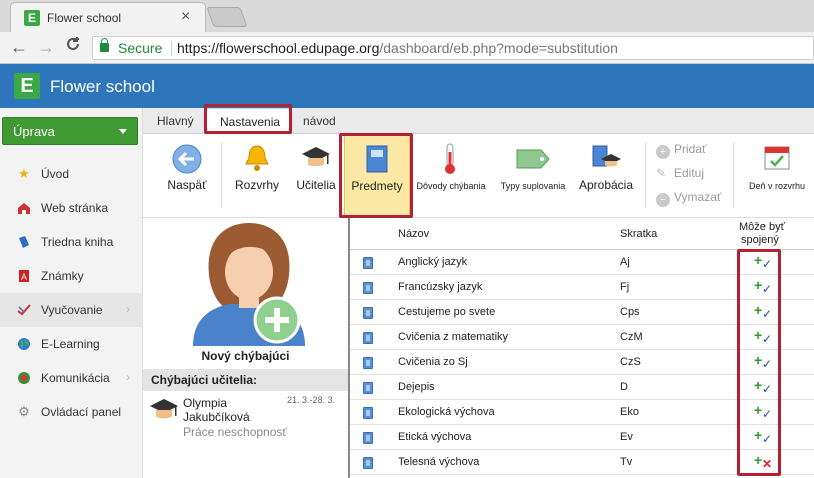  I want to click on schedules-button: Rozvrhy, so click(257, 176).